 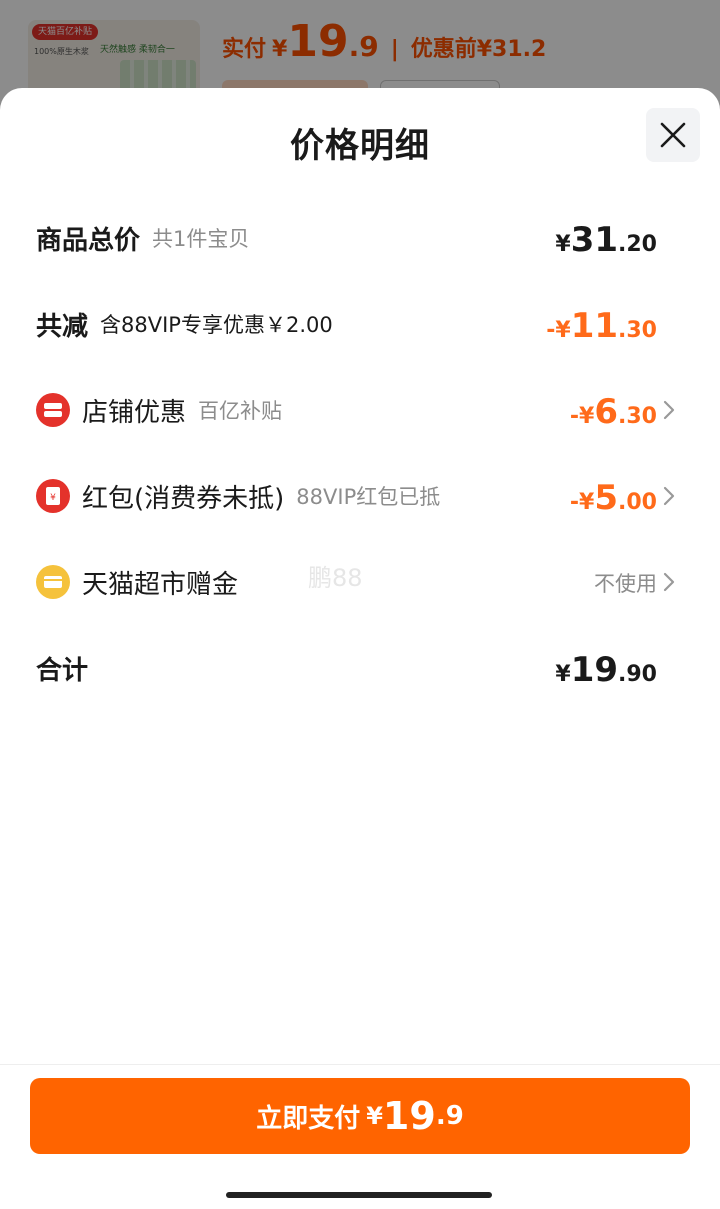 What do you see at coordinates (62, 326) in the screenshot?
I see `reduce-label: 共减` at bounding box center [62, 326].